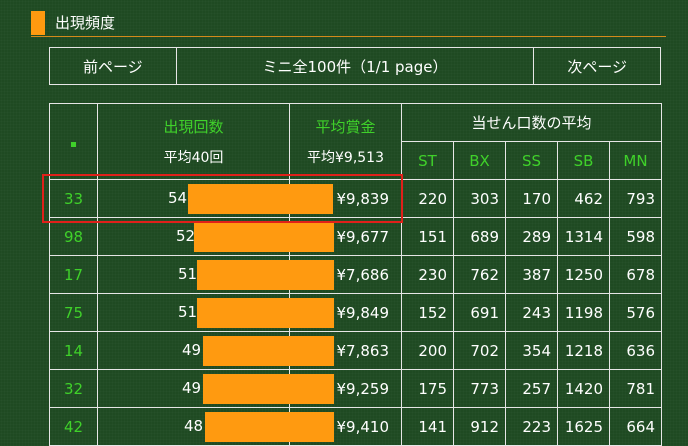  Describe the element at coordinates (479, 274) in the screenshot. I see `bx-cell: 762` at that location.